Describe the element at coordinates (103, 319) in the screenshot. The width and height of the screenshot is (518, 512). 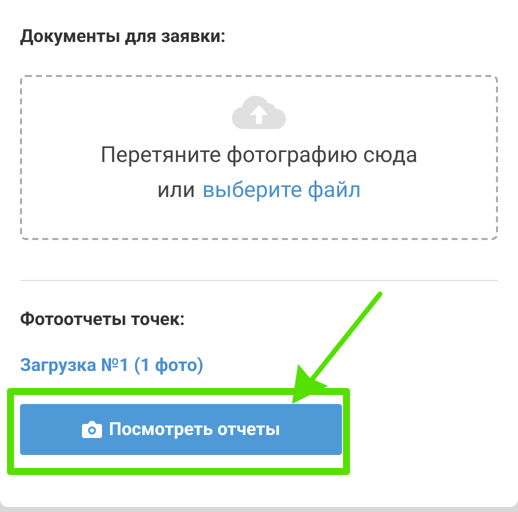
I see `section-heading: Фотоотчеты точек:` at that location.